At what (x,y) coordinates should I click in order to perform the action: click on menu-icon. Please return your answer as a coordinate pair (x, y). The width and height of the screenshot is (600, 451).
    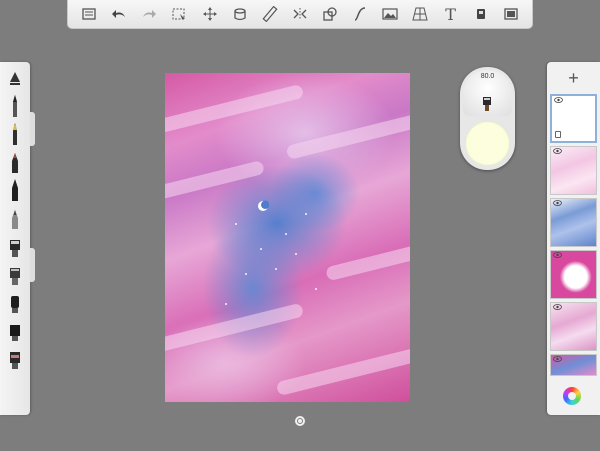
    Looking at the image, I should click on (89, 14).